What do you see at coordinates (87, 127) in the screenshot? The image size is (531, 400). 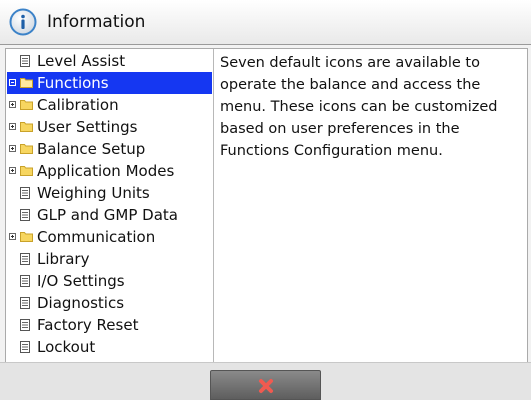 I see `tree-item-label: User Settings` at bounding box center [87, 127].